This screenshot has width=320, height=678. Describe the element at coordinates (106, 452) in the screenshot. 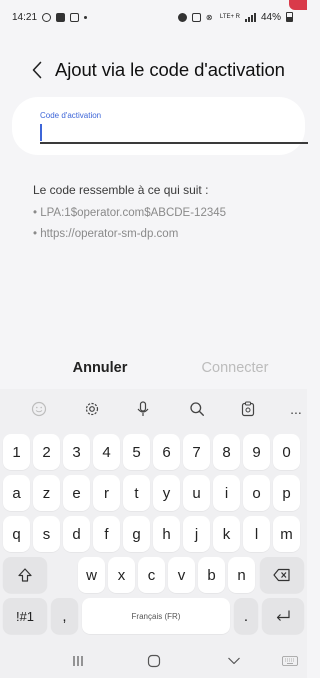

I see `key-4: 4` at that location.